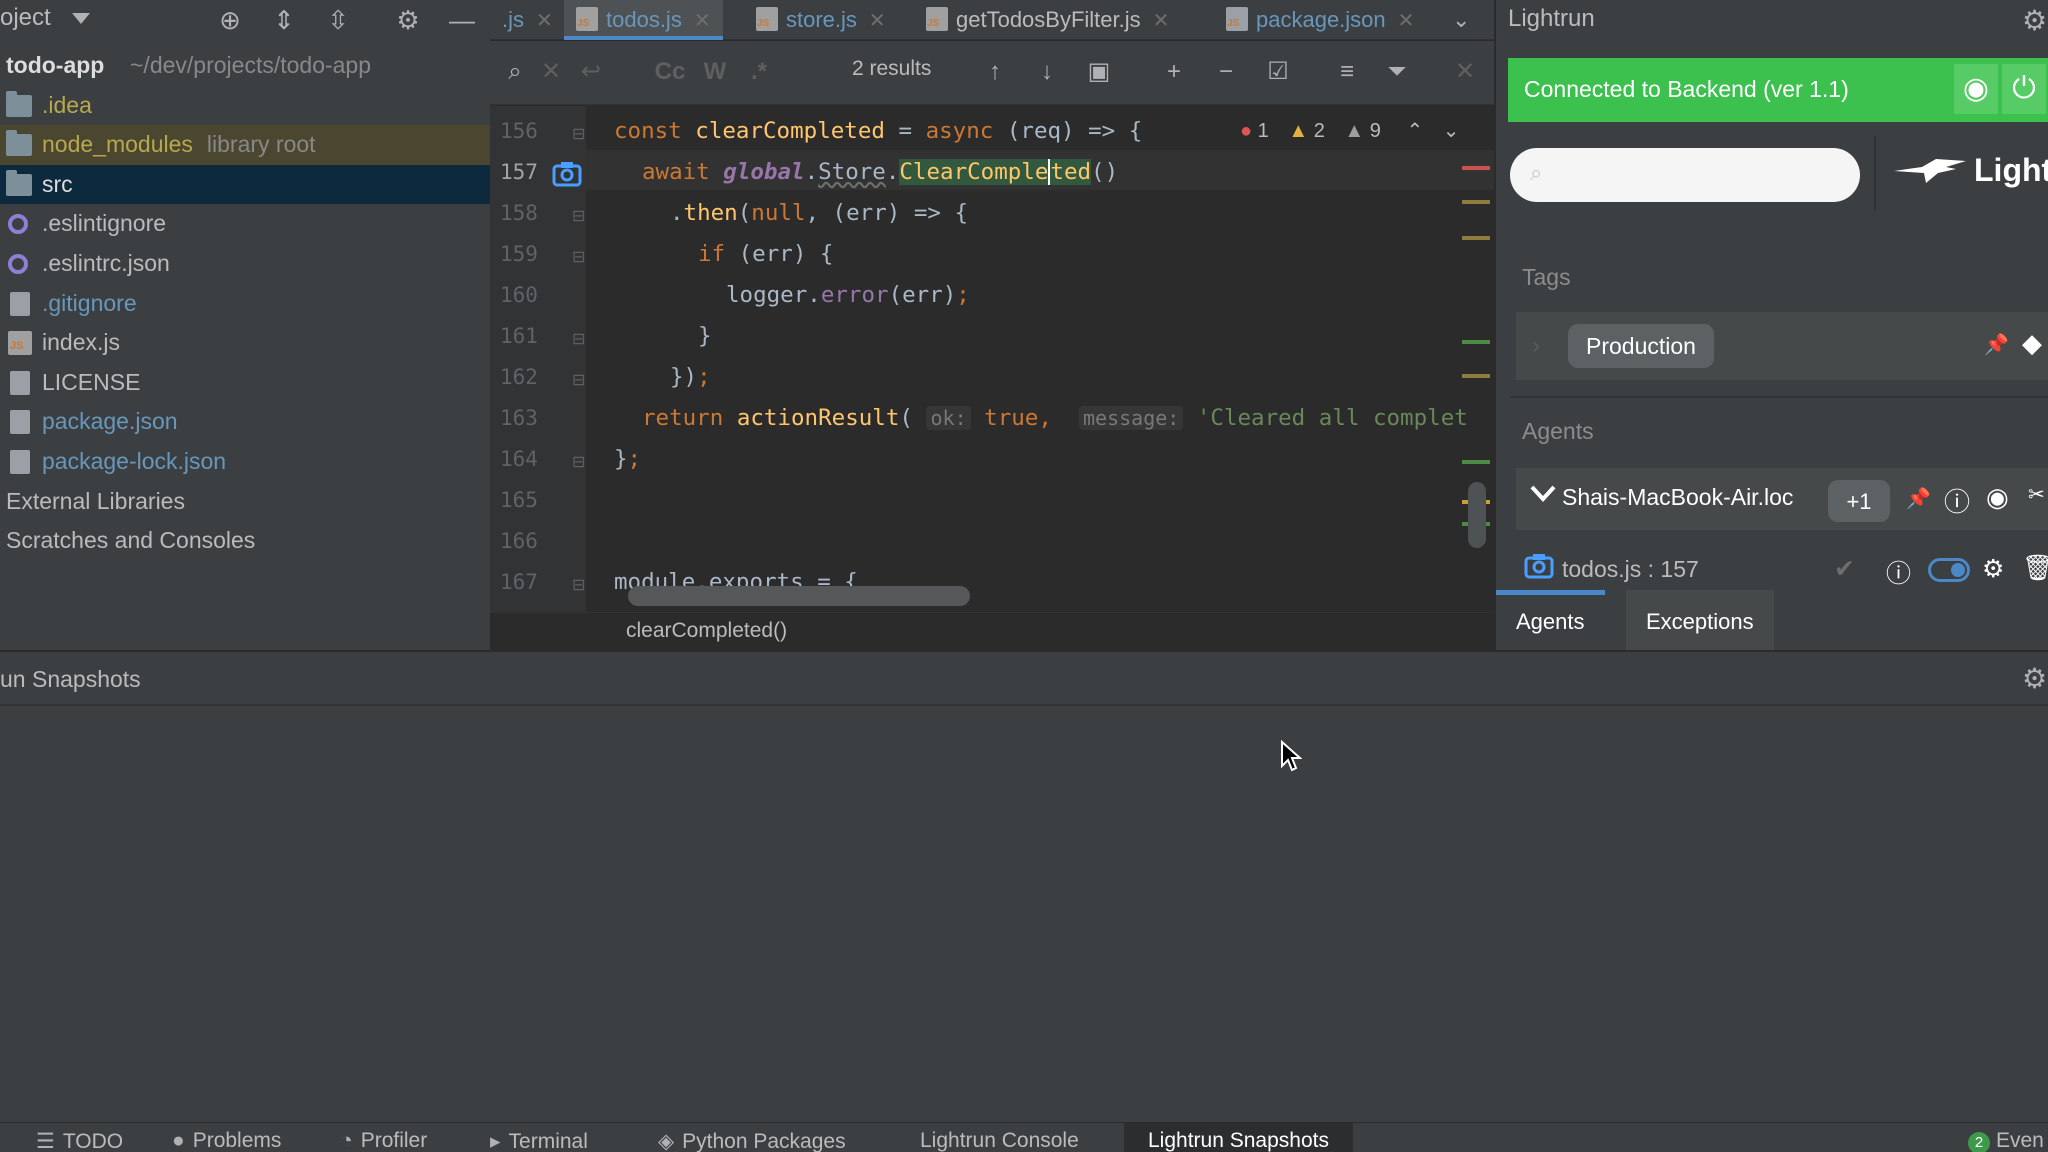 This screenshot has height=1152, width=2048. What do you see at coordinates (821, 20) in the screenshot?
I see `tab-store-js: store.js ✕` at bounding box center [821, 20].